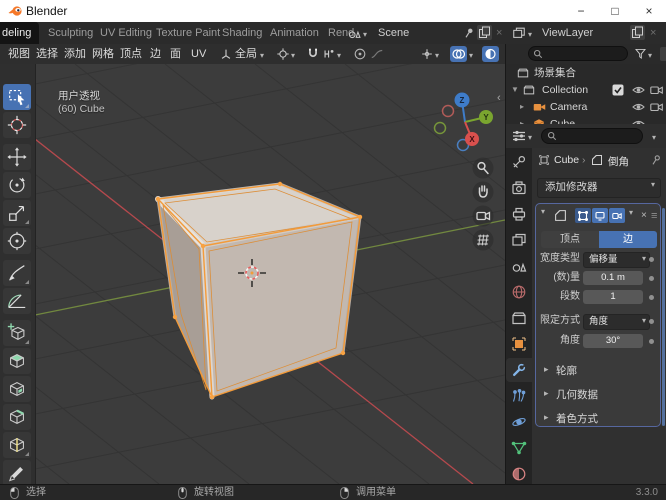  What do you see at coordinates (631, 212) in the screenshot?
I see `modifier-extras-chevron` at bounding box center [631, 212].